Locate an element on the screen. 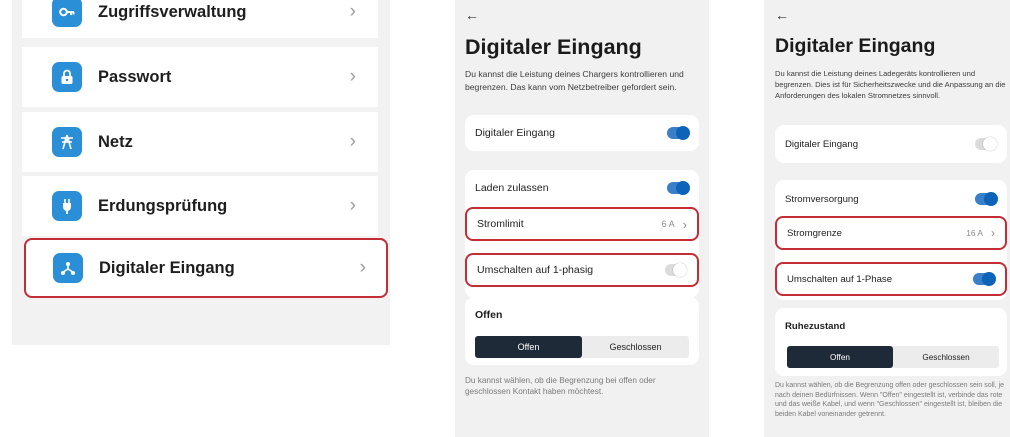 The image size is (1010, 437). menu-item-digital-input: Digitaler Eingang › is located at coordinates (206, 268).